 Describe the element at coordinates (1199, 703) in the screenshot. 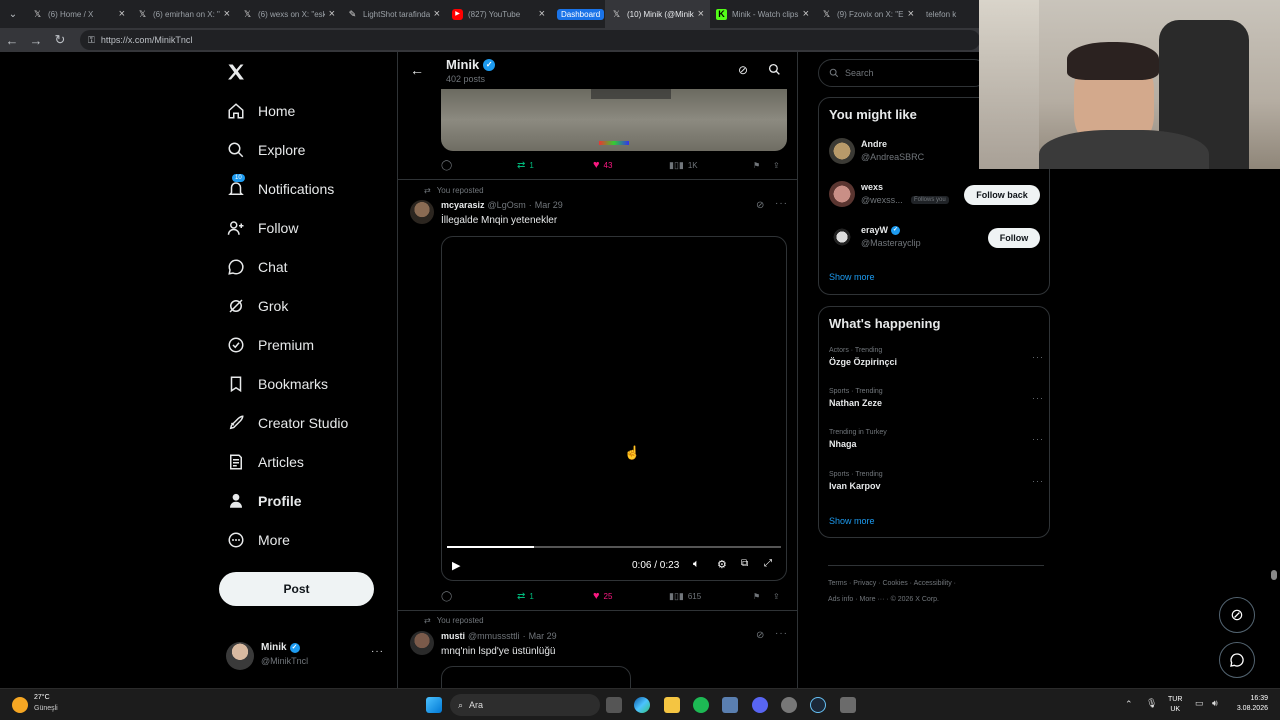

I see `network-icon: ▭` at that location.